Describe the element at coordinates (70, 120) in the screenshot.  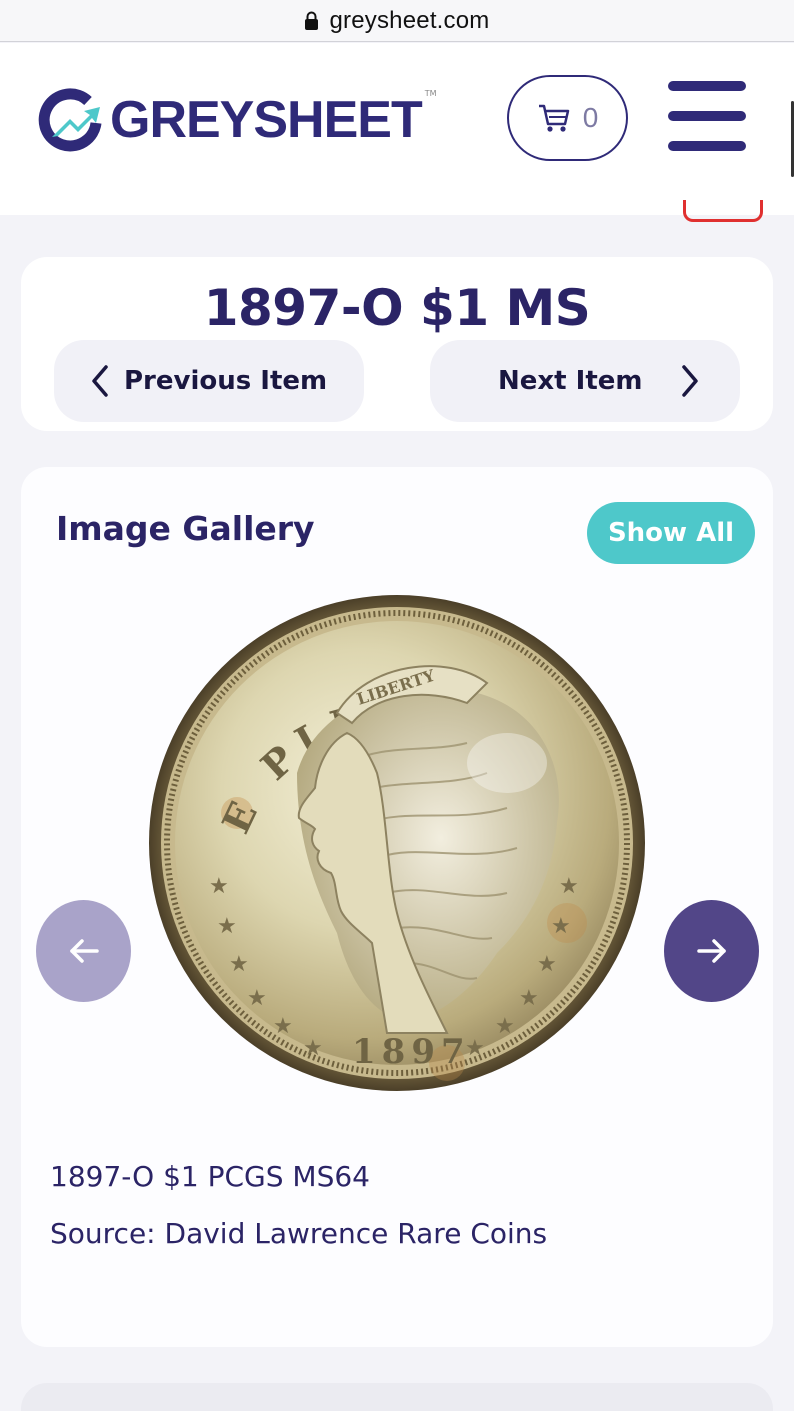
I see `greysheet-logo-mark-icon` at that location.